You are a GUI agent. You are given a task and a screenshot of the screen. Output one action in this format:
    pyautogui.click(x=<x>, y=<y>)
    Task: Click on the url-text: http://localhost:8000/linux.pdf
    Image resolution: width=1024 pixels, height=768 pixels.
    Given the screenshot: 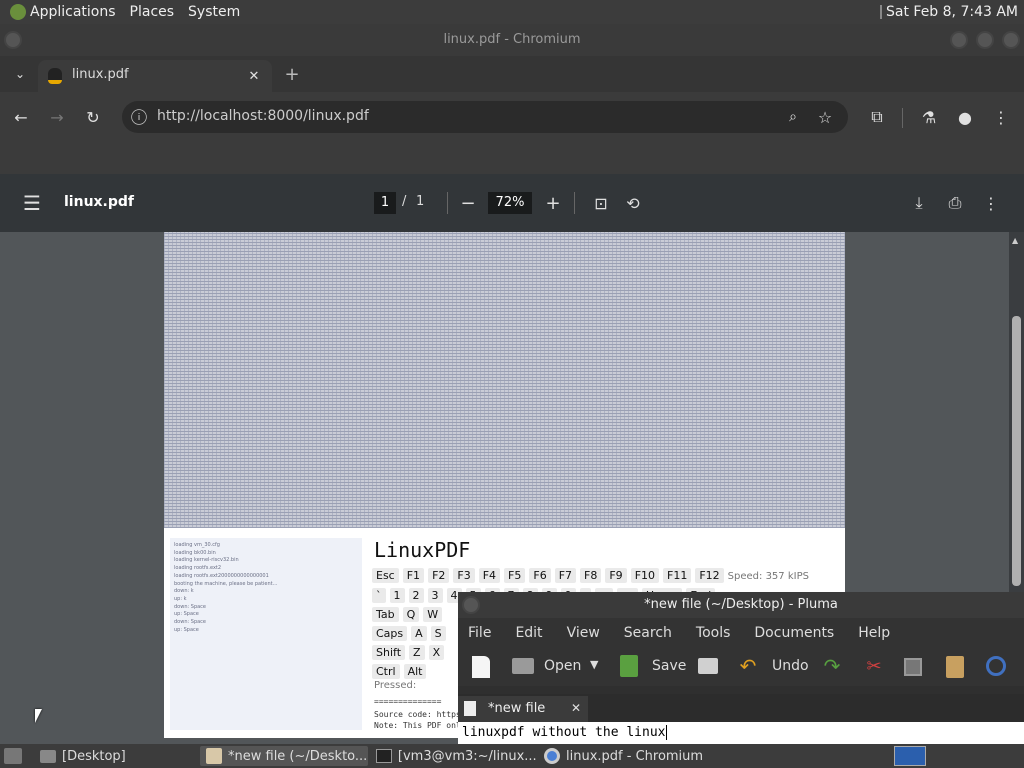 What is the action you would take?
    pyautogui.click(x=263, y=116)
    